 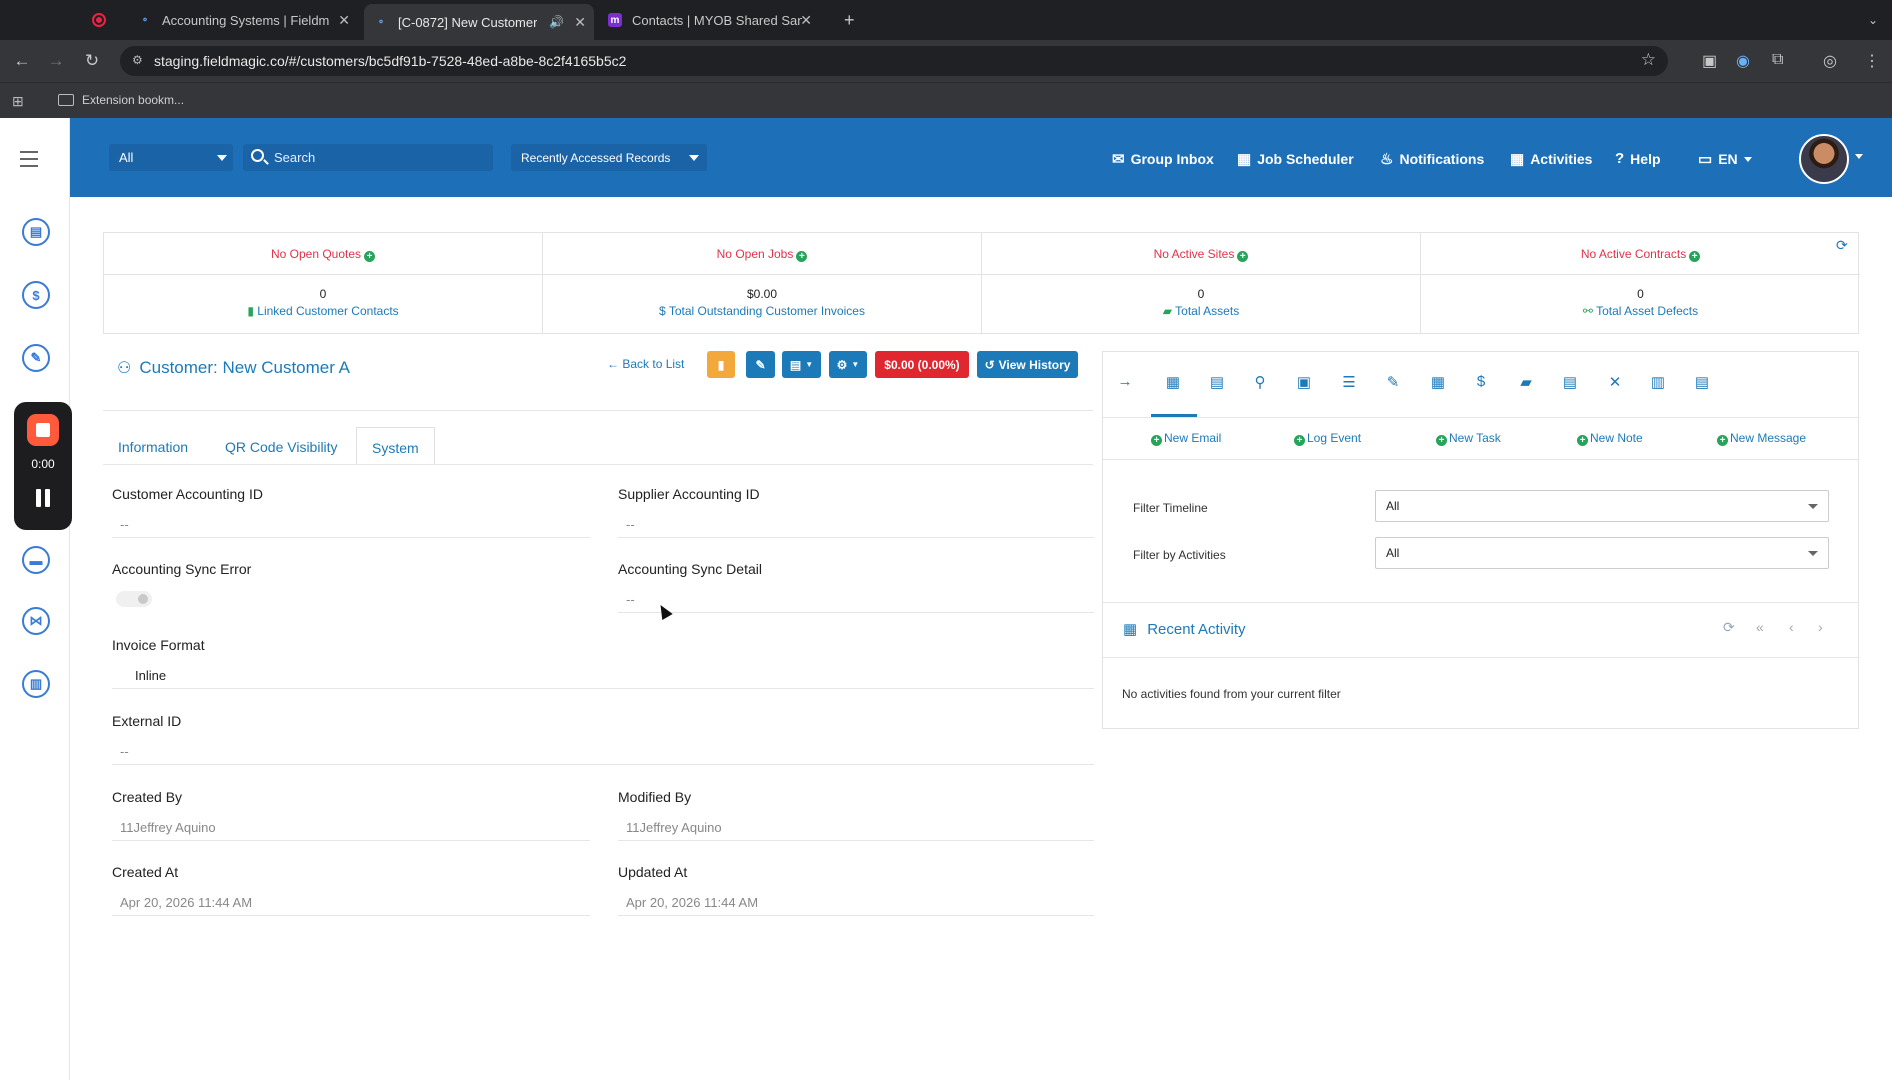 I want to click on apps-grid-icon: ⊞, so click(x=18, y=101).